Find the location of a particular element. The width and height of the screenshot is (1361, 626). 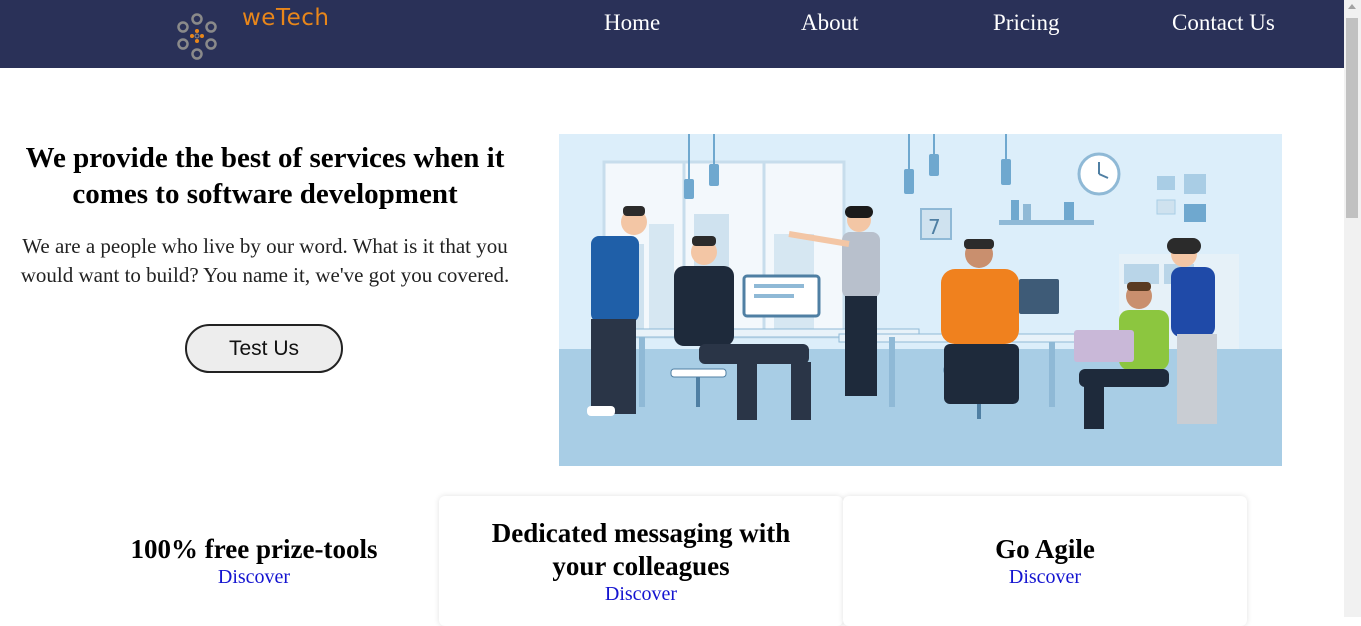

feature-title: Go Agile is located at coordinates (1045, 549).